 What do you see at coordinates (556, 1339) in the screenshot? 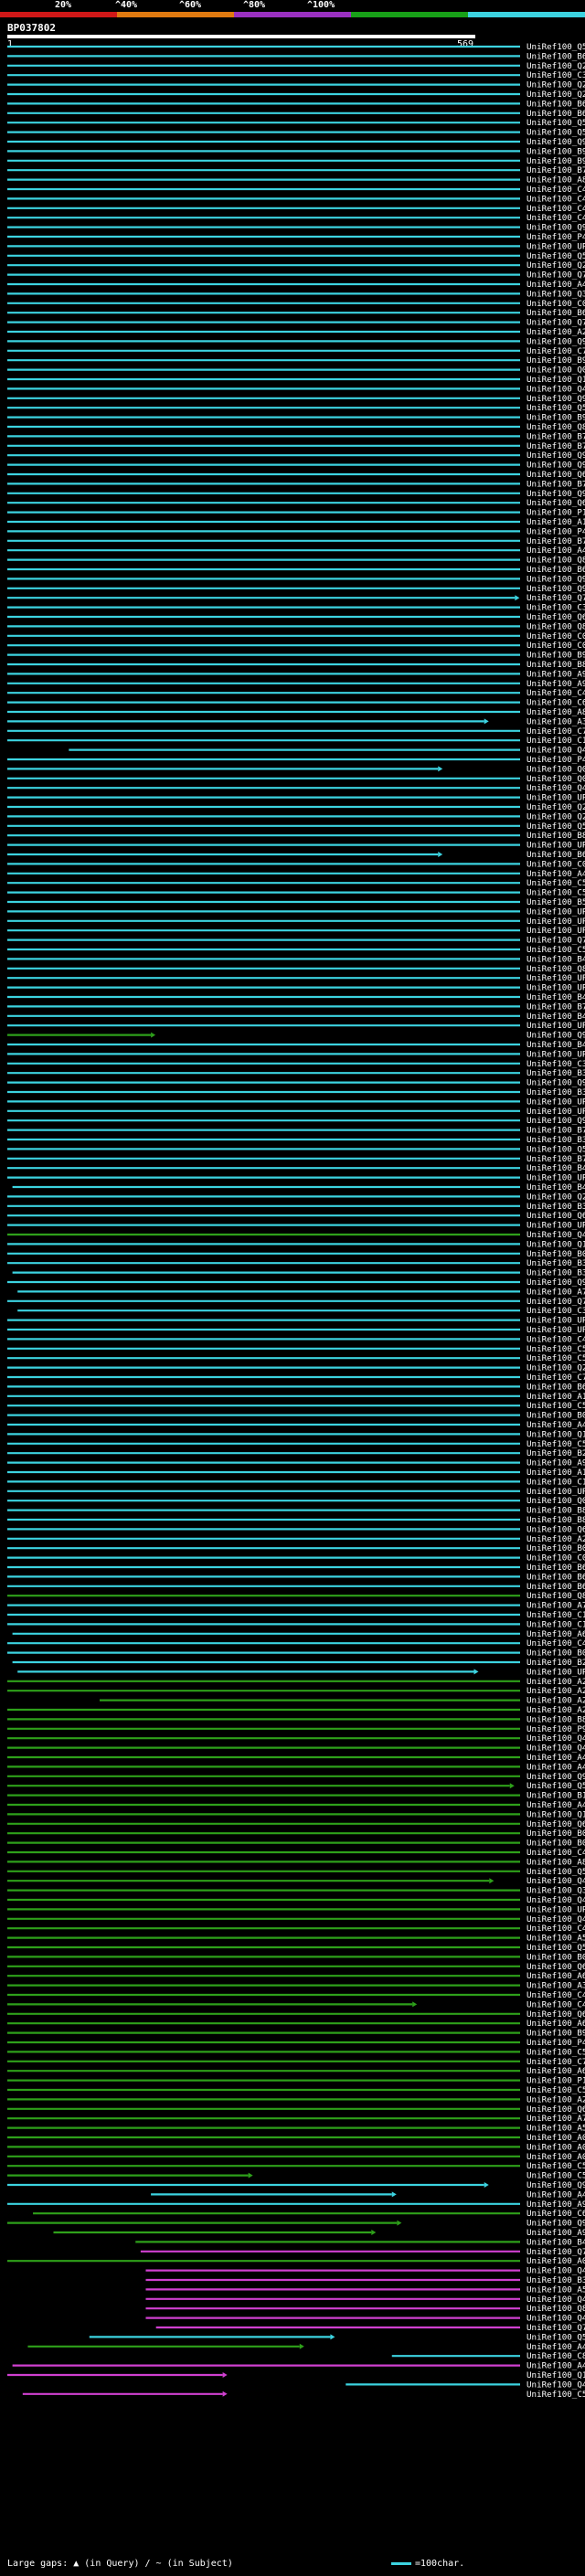
I see `hit-label: UniRef100_C4LUS4` at bounding box center [556, 1339].